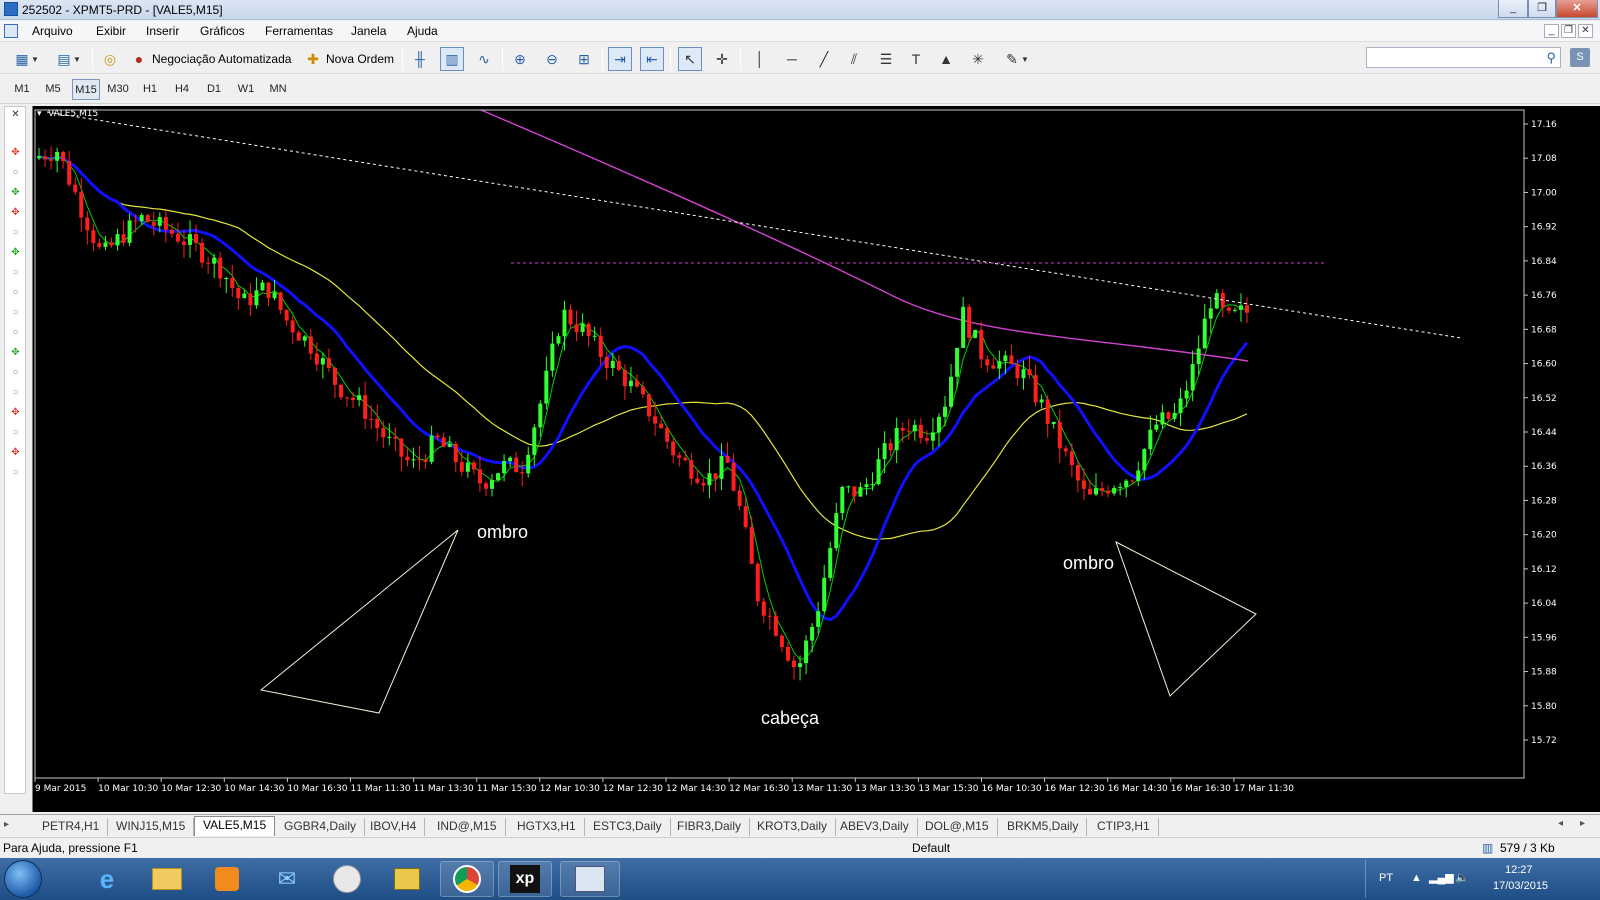 The image size is (1600, 900). What do you see at coordinates (53, 89) in the screenshot?
I see `timeframe-m5: M5` at bounding box center [53, 89].